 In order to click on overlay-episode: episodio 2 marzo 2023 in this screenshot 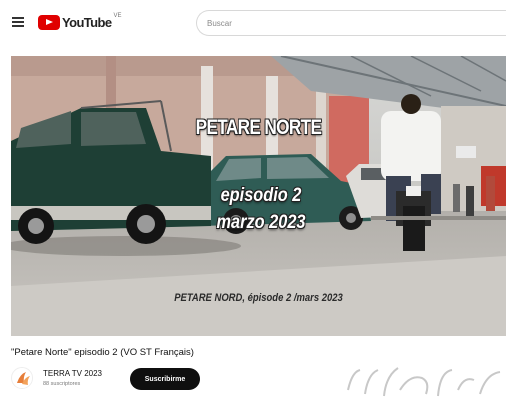, I will do `click(261, 209)`.